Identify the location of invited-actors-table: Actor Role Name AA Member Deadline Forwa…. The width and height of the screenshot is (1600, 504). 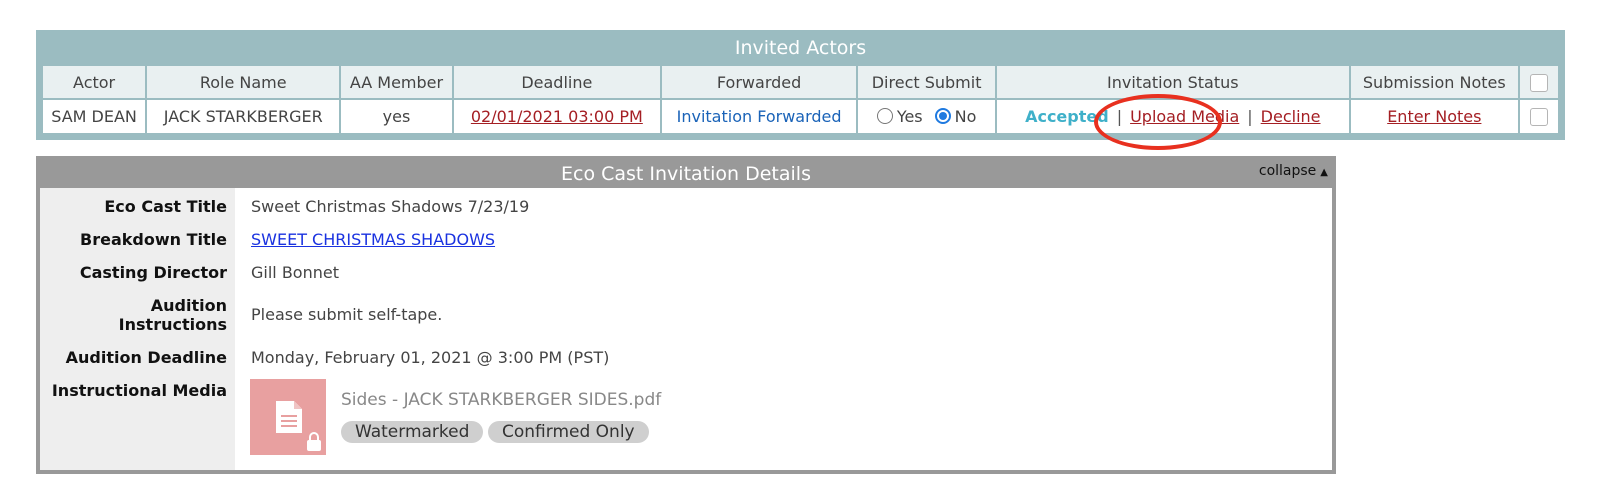
(800, 99).